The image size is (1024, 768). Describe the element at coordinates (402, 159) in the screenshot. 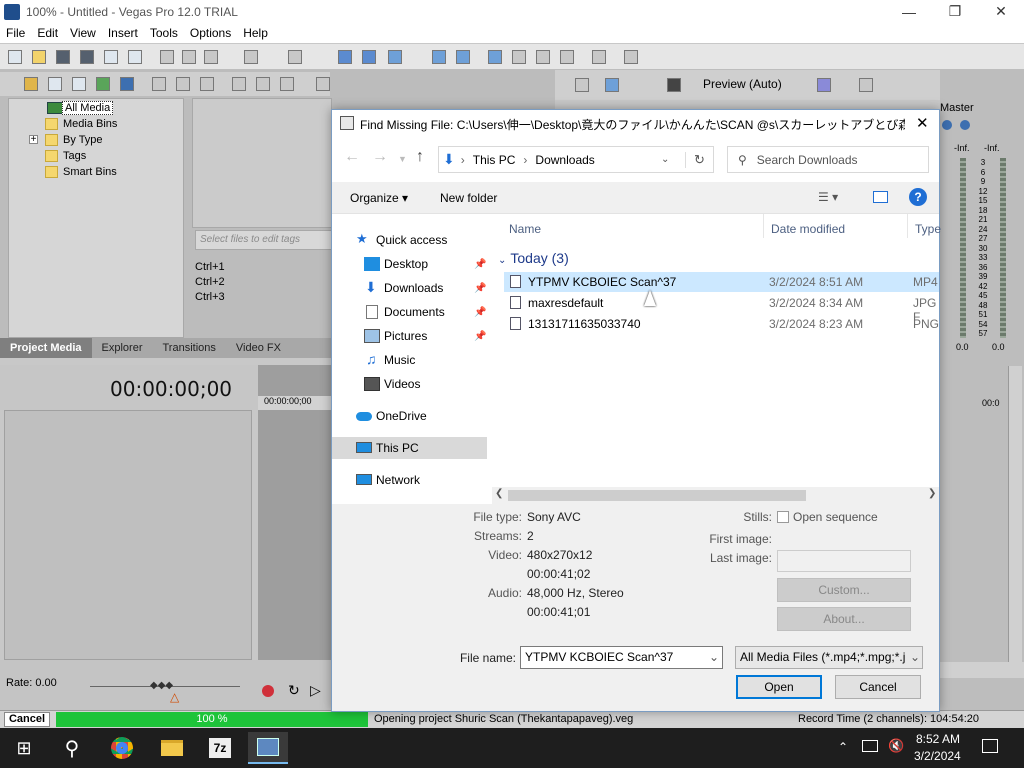

I see `recent-locations-icon: ▼` at that location.